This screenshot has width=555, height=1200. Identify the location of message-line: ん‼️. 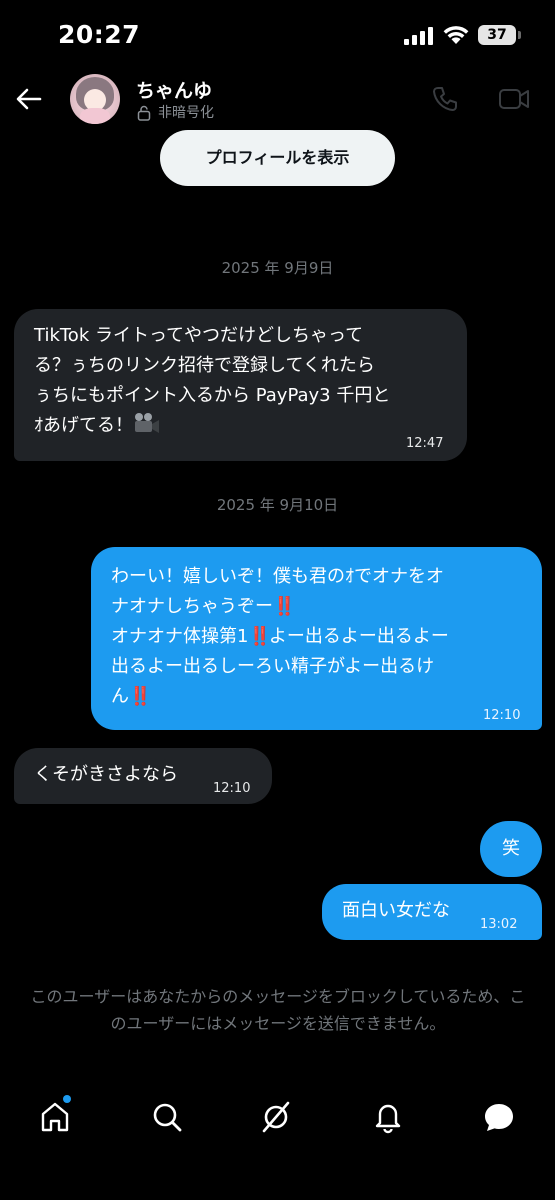
(131, 696).